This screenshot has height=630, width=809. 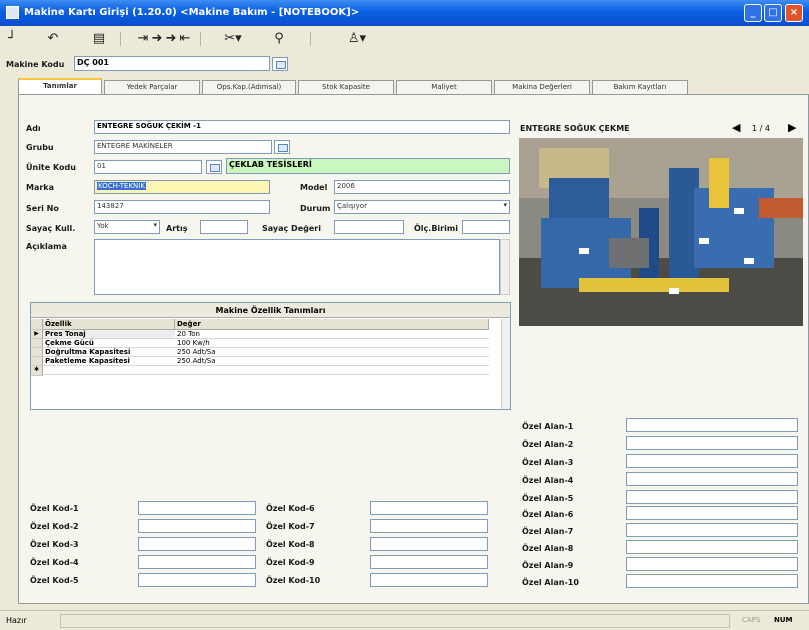 I want to click on sayac-degeri-field, so click(x=369, y=227).